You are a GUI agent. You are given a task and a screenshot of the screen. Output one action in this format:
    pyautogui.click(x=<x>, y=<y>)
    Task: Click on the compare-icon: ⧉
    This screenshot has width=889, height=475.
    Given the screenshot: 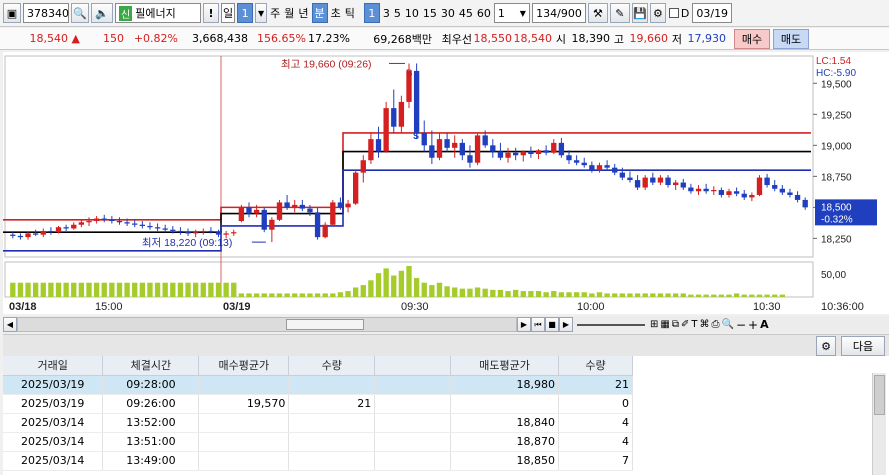 What is the action you would take?
    pyautogui.click(x=675, y=325)
    